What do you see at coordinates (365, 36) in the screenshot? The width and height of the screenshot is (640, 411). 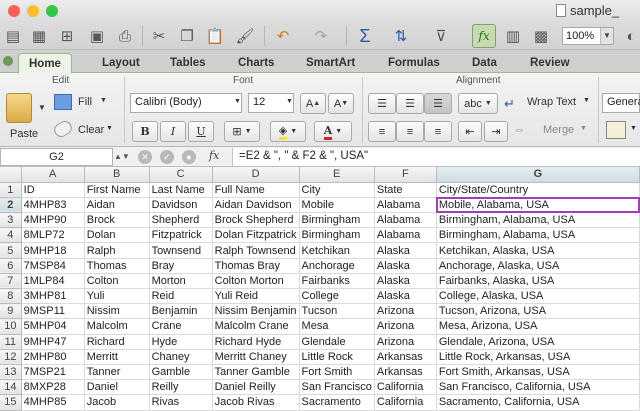 I see `autosum-icon: Σ` at bounding box center [365, 36].